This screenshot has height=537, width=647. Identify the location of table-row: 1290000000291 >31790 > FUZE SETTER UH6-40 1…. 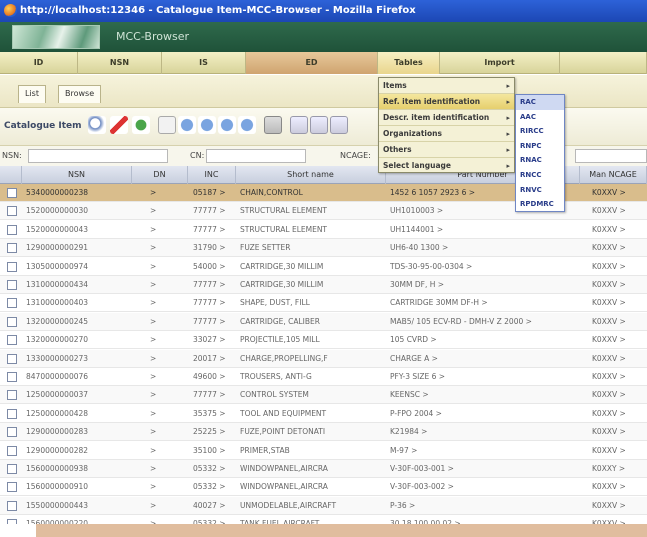
(323, 248).